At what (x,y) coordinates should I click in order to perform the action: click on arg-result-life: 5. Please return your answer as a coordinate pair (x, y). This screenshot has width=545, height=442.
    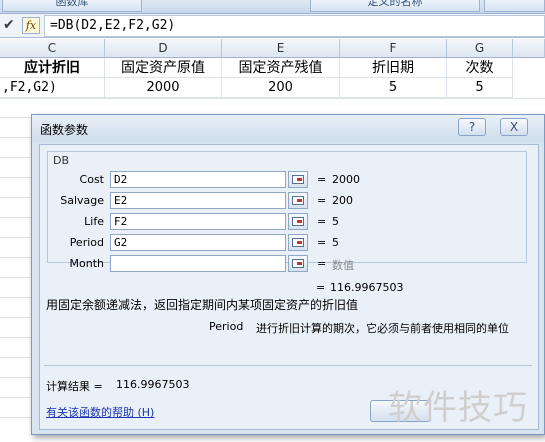
    Looking at the image, I should click on (335, 221).